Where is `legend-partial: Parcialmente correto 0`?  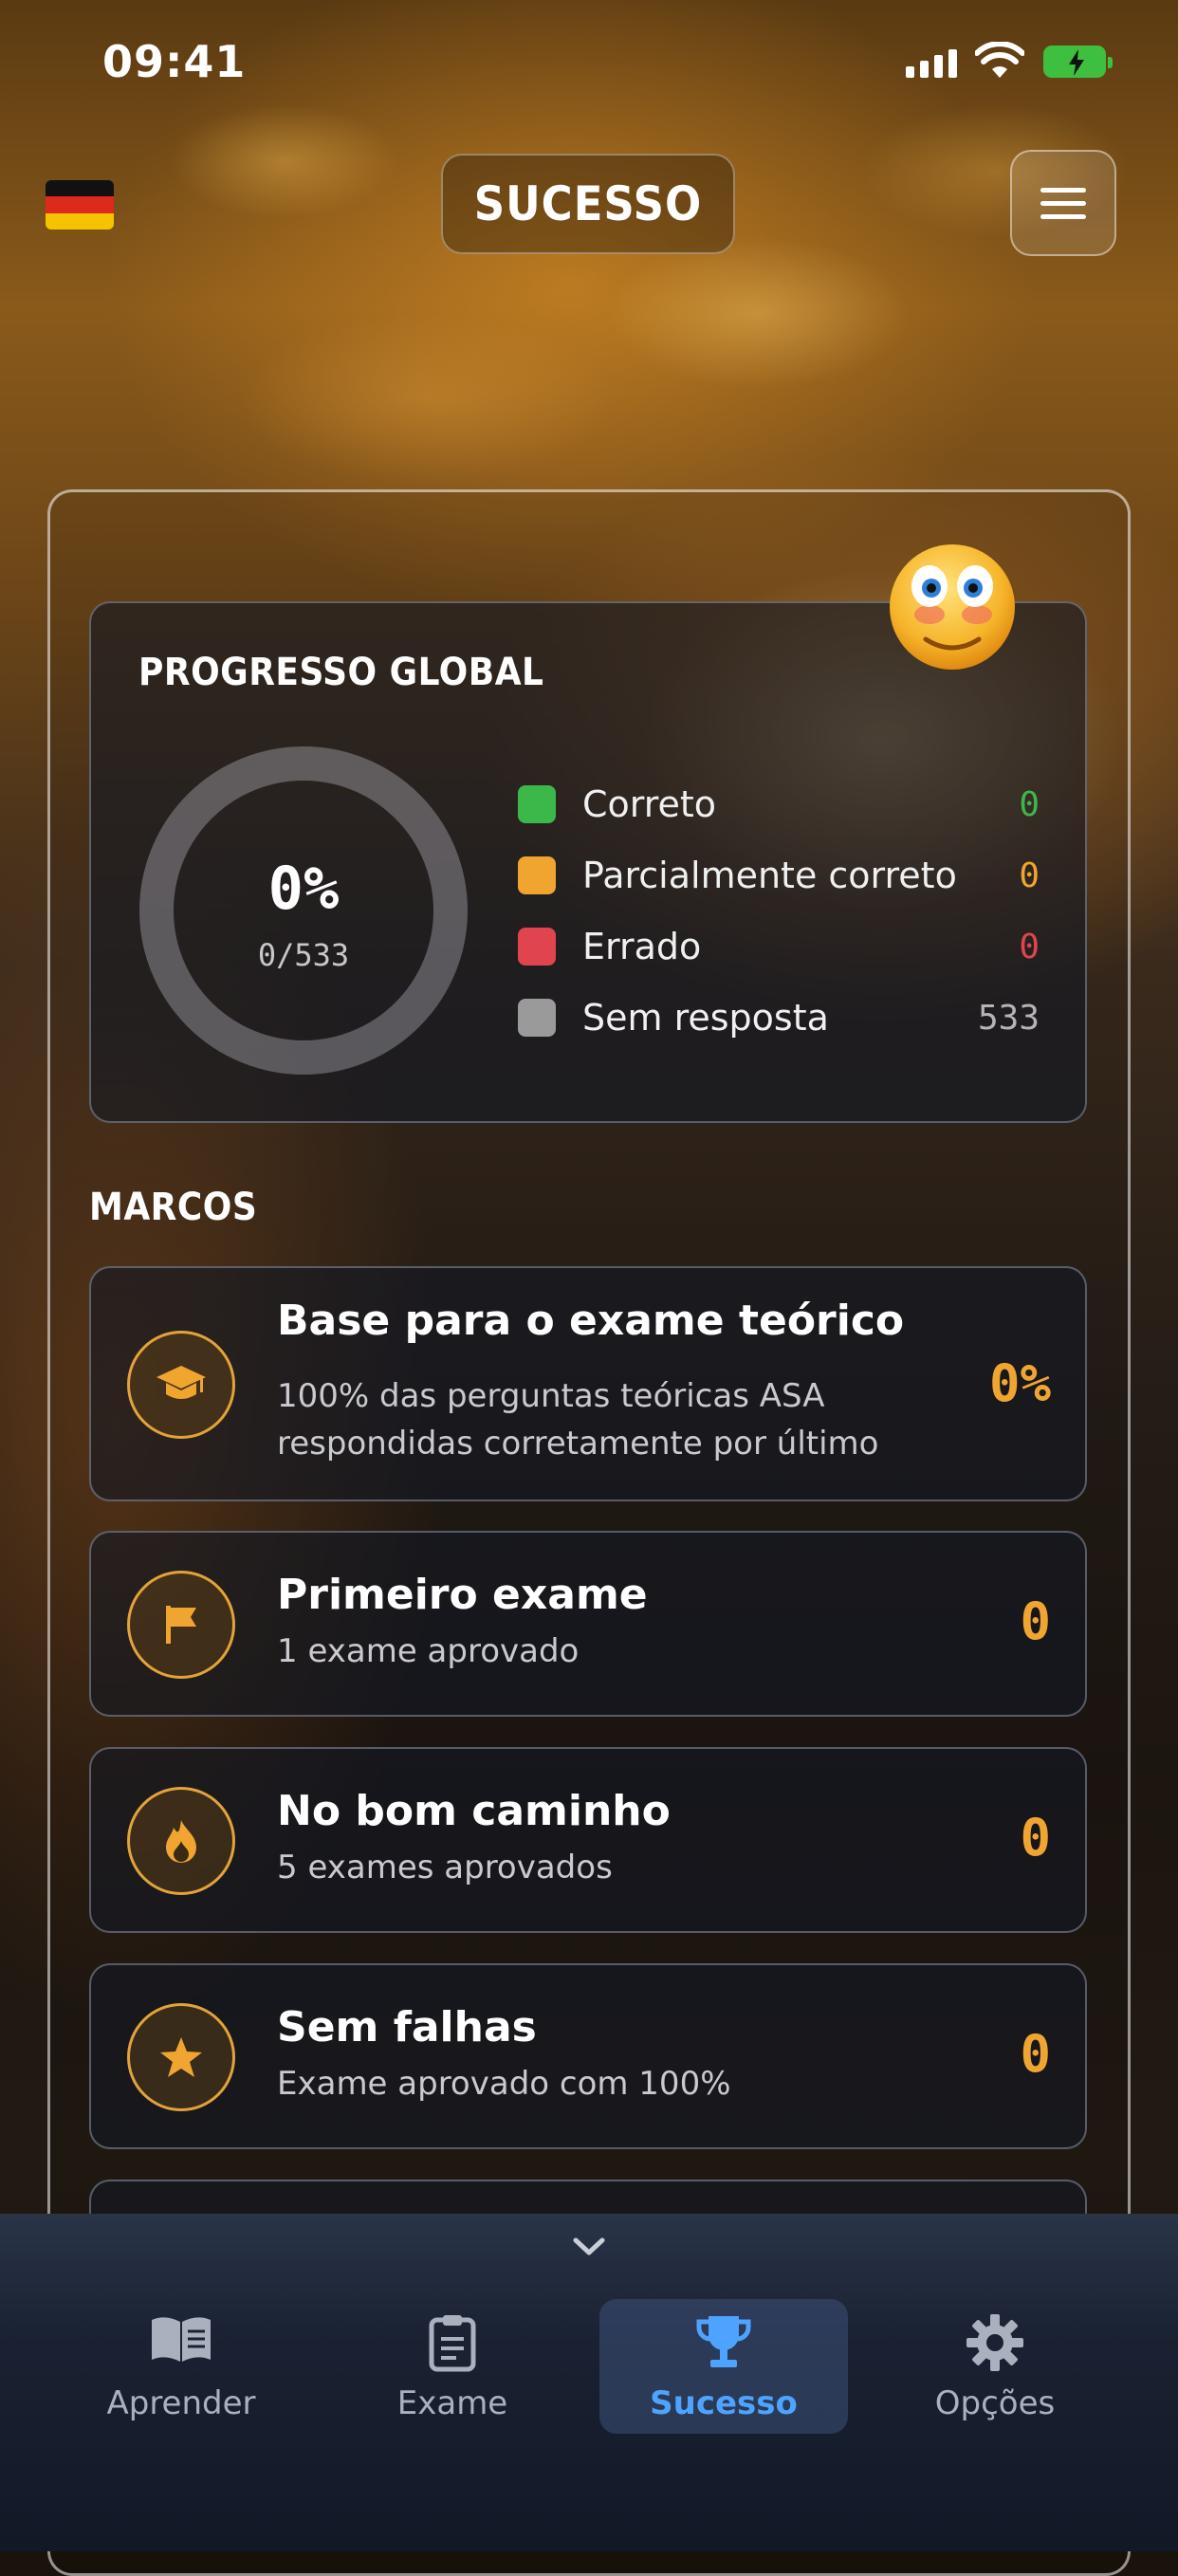
legend-partial: Parcialmente correto 0 is located at coordinates (779, 875).